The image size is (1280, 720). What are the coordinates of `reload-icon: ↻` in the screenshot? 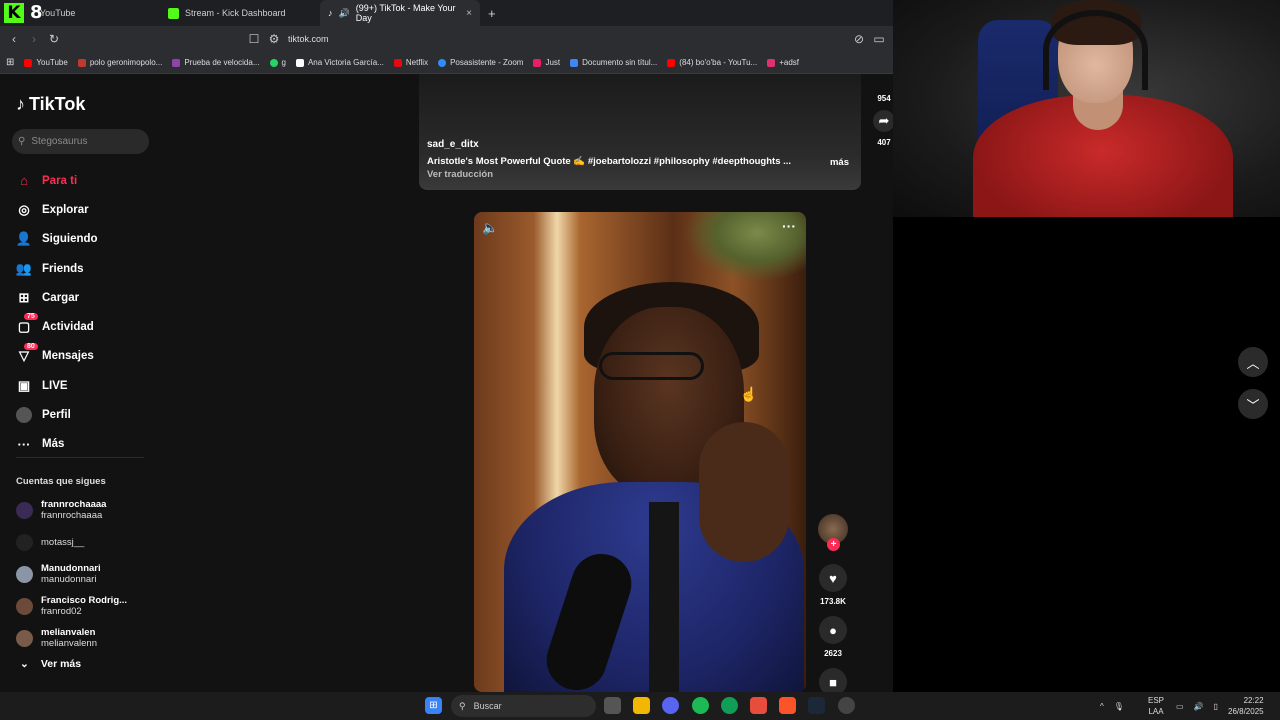 It's located at (54, 39).